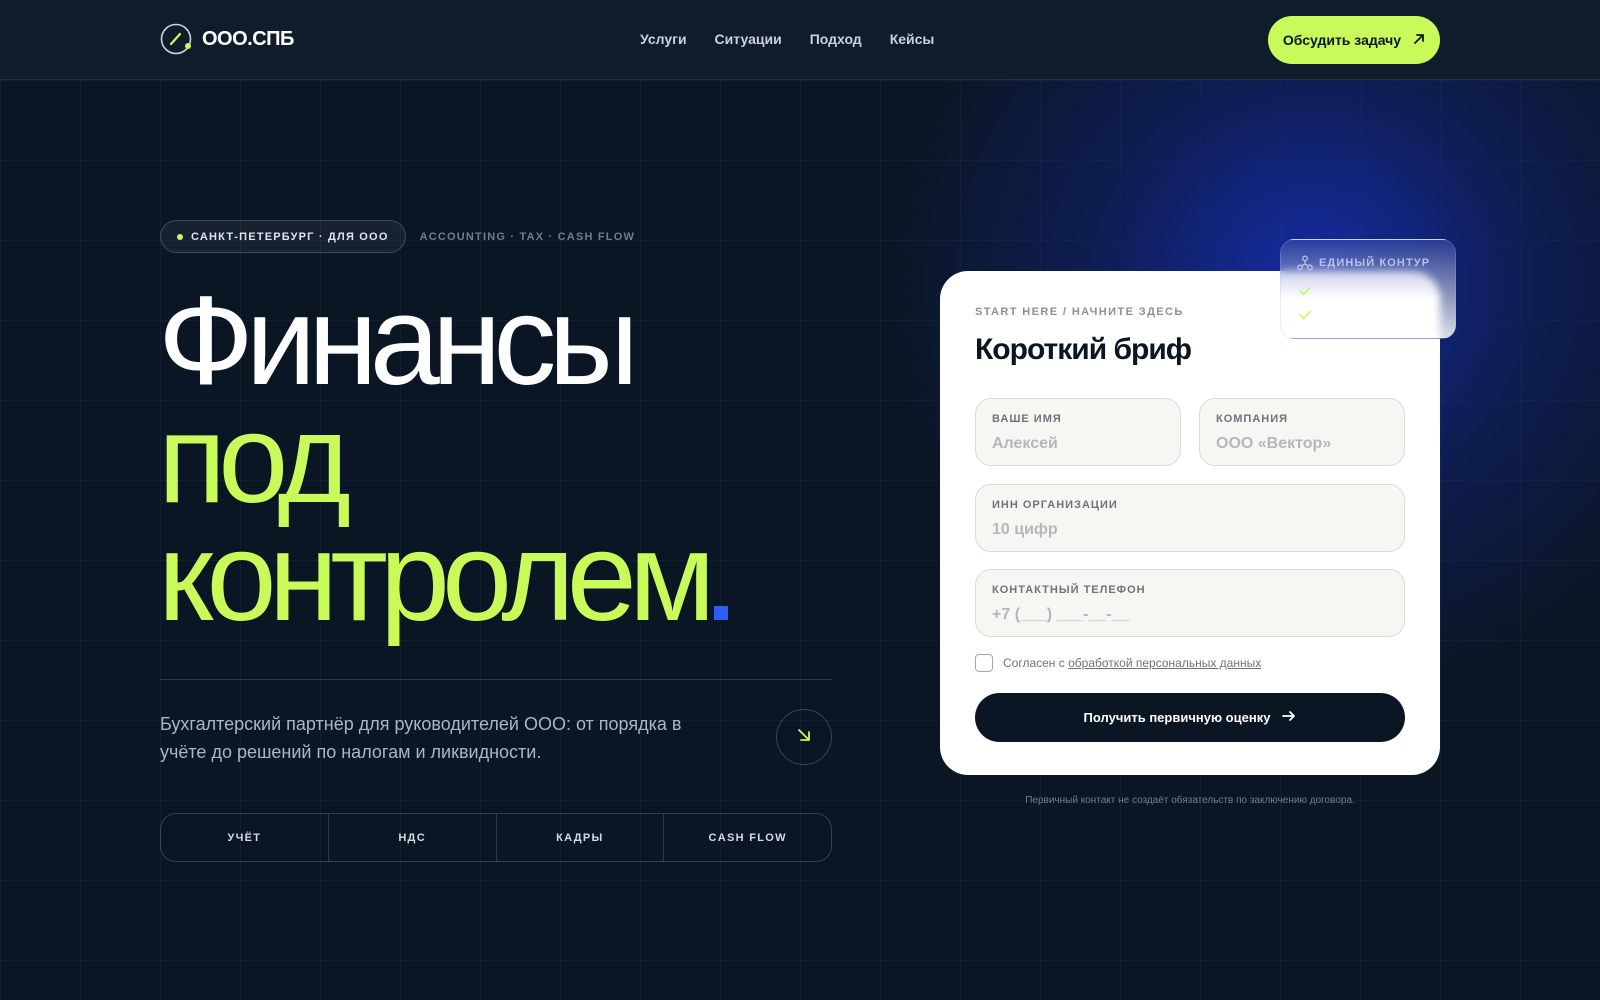 The image size is (1600, 1000). I want to click on network-icon, so click(1305, 265).